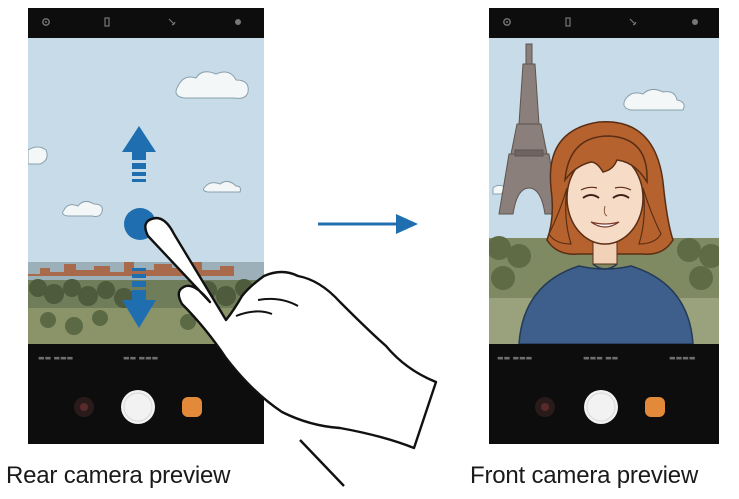 Image resolution: width=739 pixels, height=499 pixels. Describe the element at coordinates (139, 298) in the screenshot. I see `swipe-down-arrow` at that location.